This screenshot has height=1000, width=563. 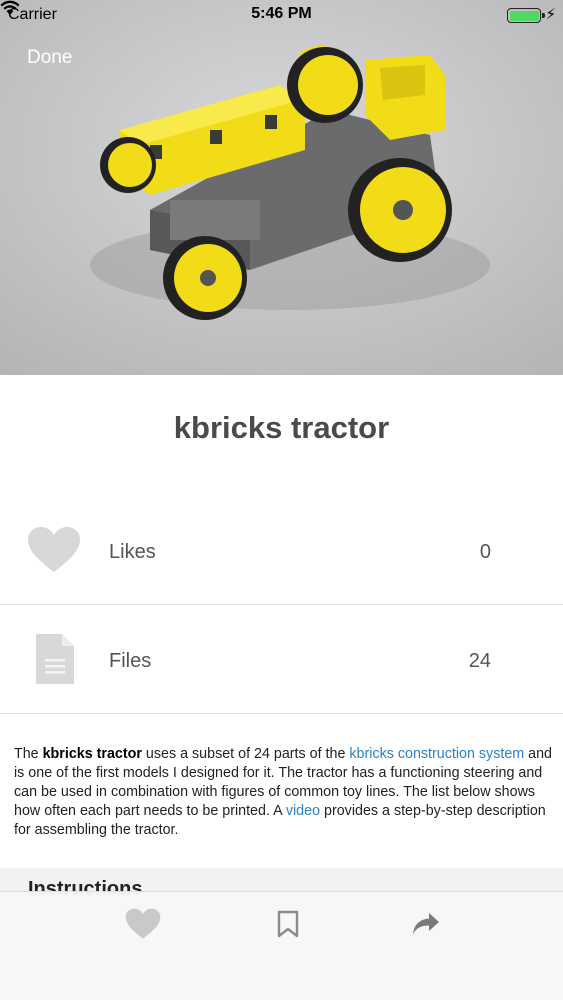 What do you see at coordinates (92, 754) in the screenshot?
I see `model-name: kbricks tractor` at bounding box center [92, 754].